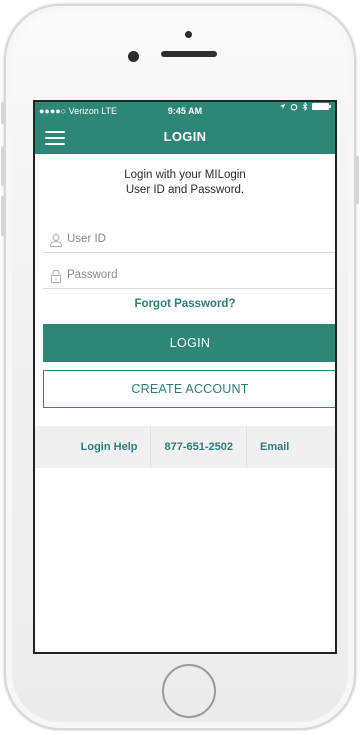 The image size is (360, 735). Describe the element at coordinates (185, 175) in the screenshot. I see `intro-line-1: Login with your MILogin` at that location.